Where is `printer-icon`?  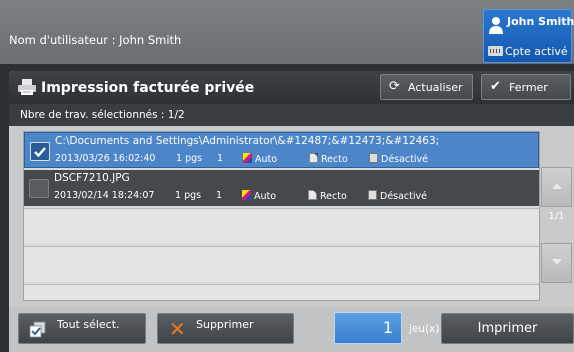 printer-icon is located at coordinates (27, 87).